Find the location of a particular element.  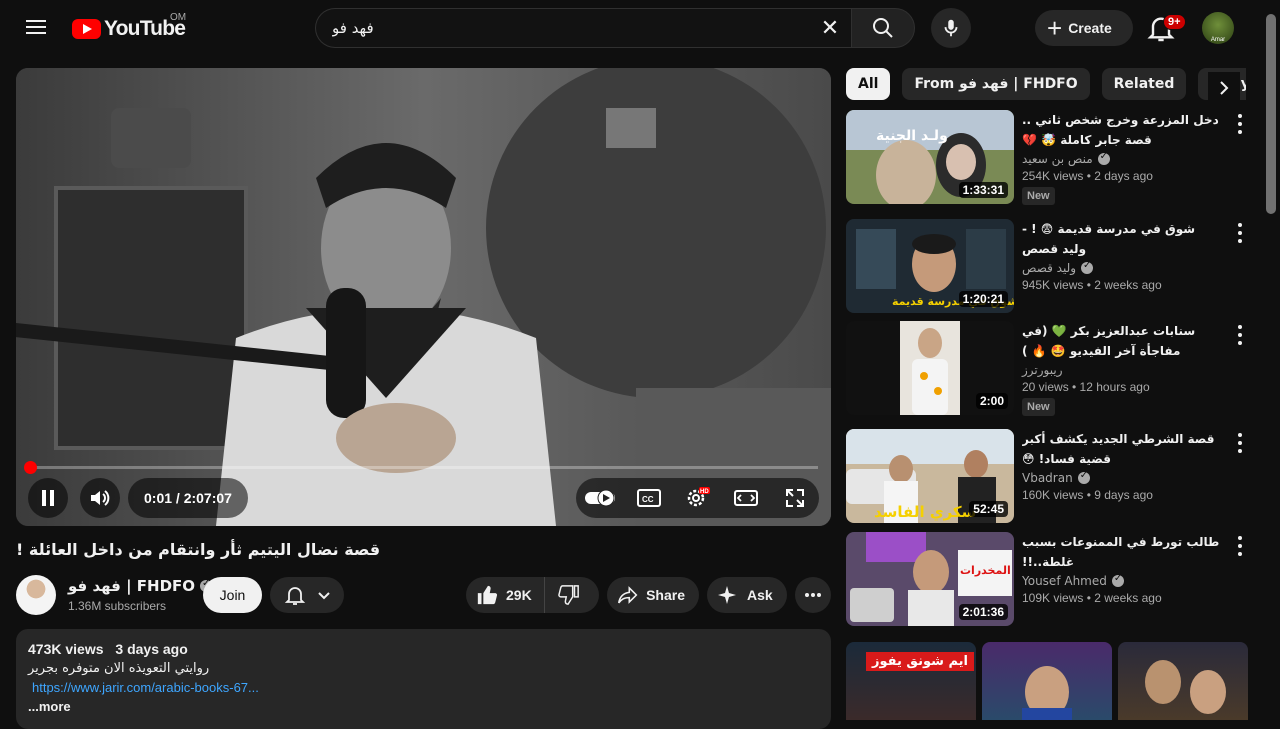

page-scrollbar is located at coordinates (1271, 114).